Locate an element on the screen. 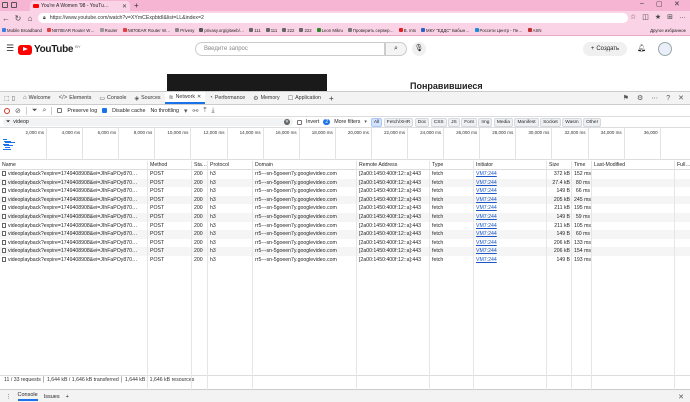 Image resolution: width=690 pixels, height=402 pixels. more-tools-button: + is located at coordinates (331, 98).